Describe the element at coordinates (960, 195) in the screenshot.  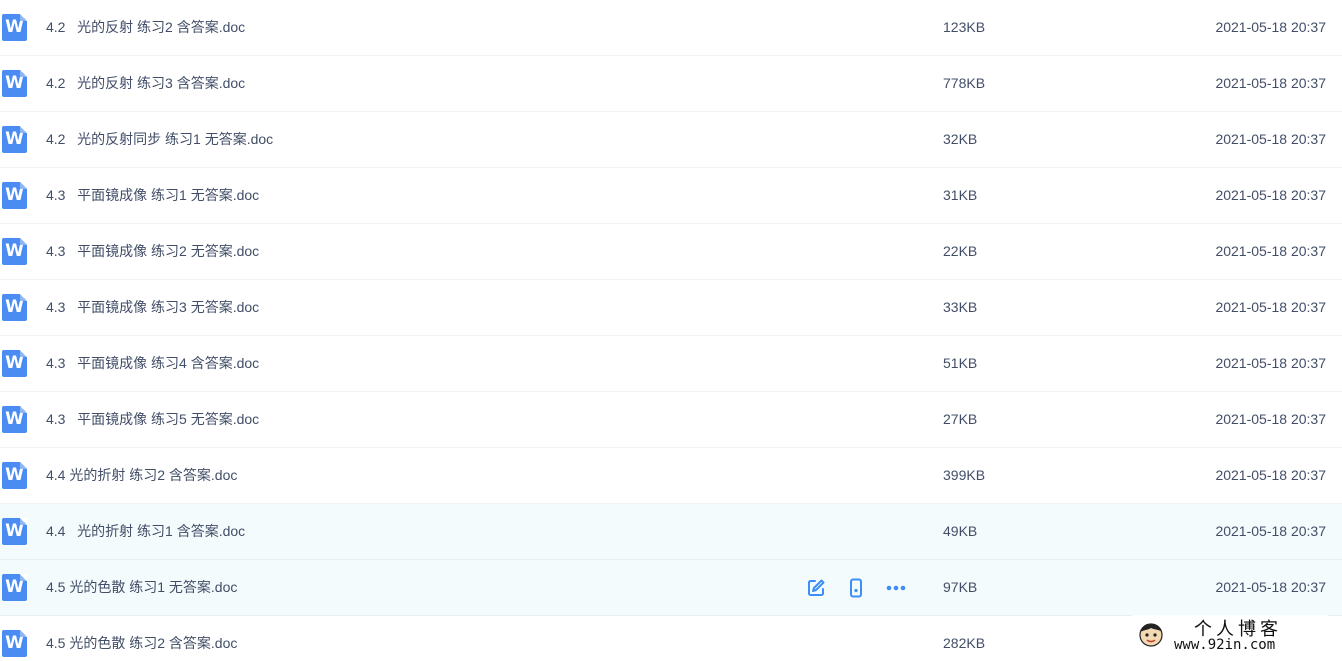
I see `file-size: 31KB` at that location.